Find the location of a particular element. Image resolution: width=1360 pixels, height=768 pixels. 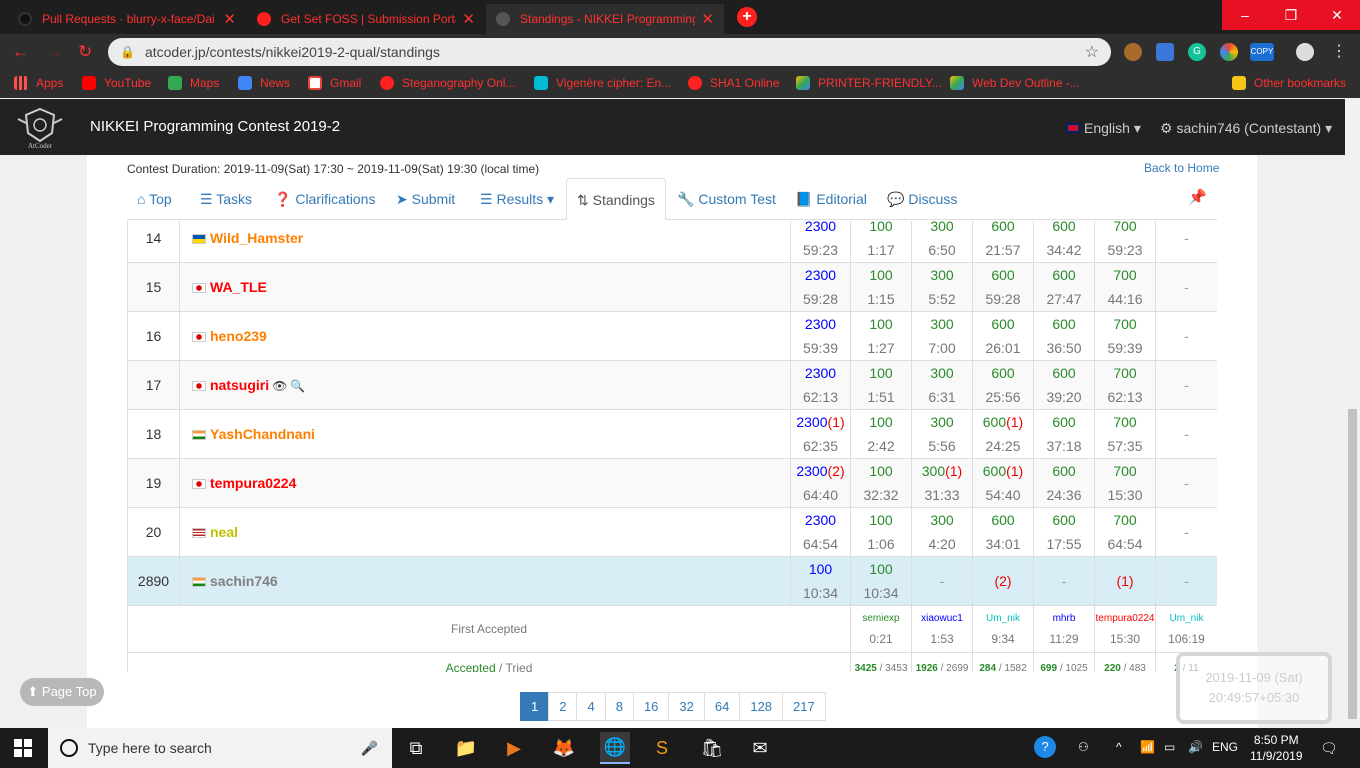

tab-standings: ⇅ Standings is located at coordinates (616, 199).